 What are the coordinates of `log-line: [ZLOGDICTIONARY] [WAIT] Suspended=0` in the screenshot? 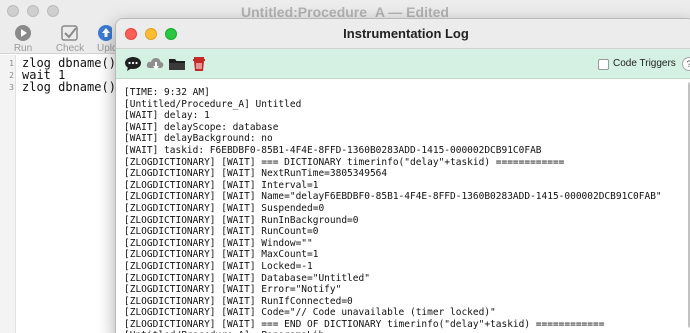 It's located at (224, 208).